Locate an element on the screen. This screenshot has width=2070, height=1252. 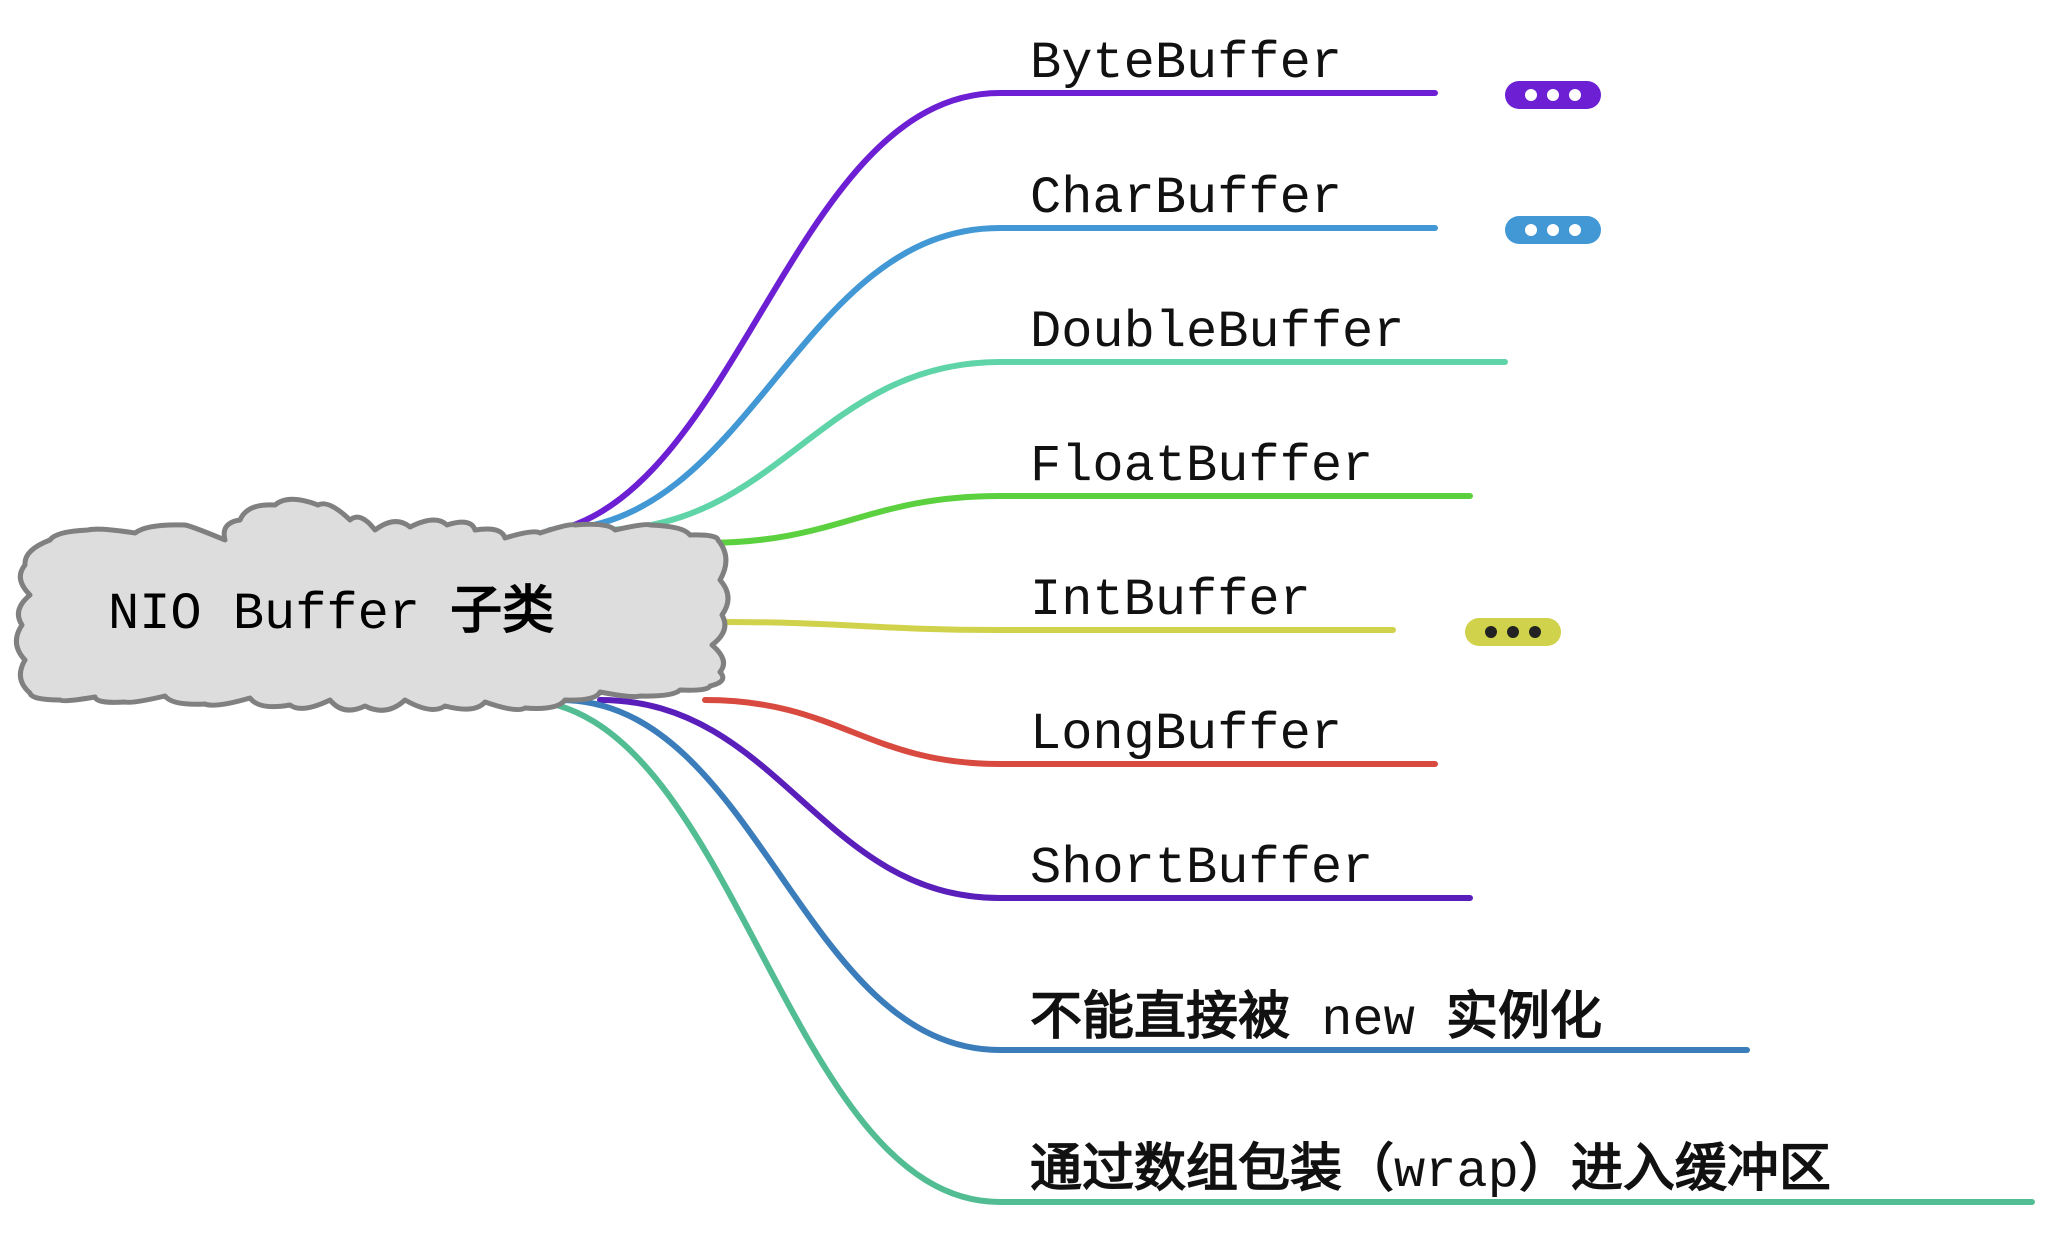
branch-topic-label: FloatBuffer is located at coordinates (1201, 466).